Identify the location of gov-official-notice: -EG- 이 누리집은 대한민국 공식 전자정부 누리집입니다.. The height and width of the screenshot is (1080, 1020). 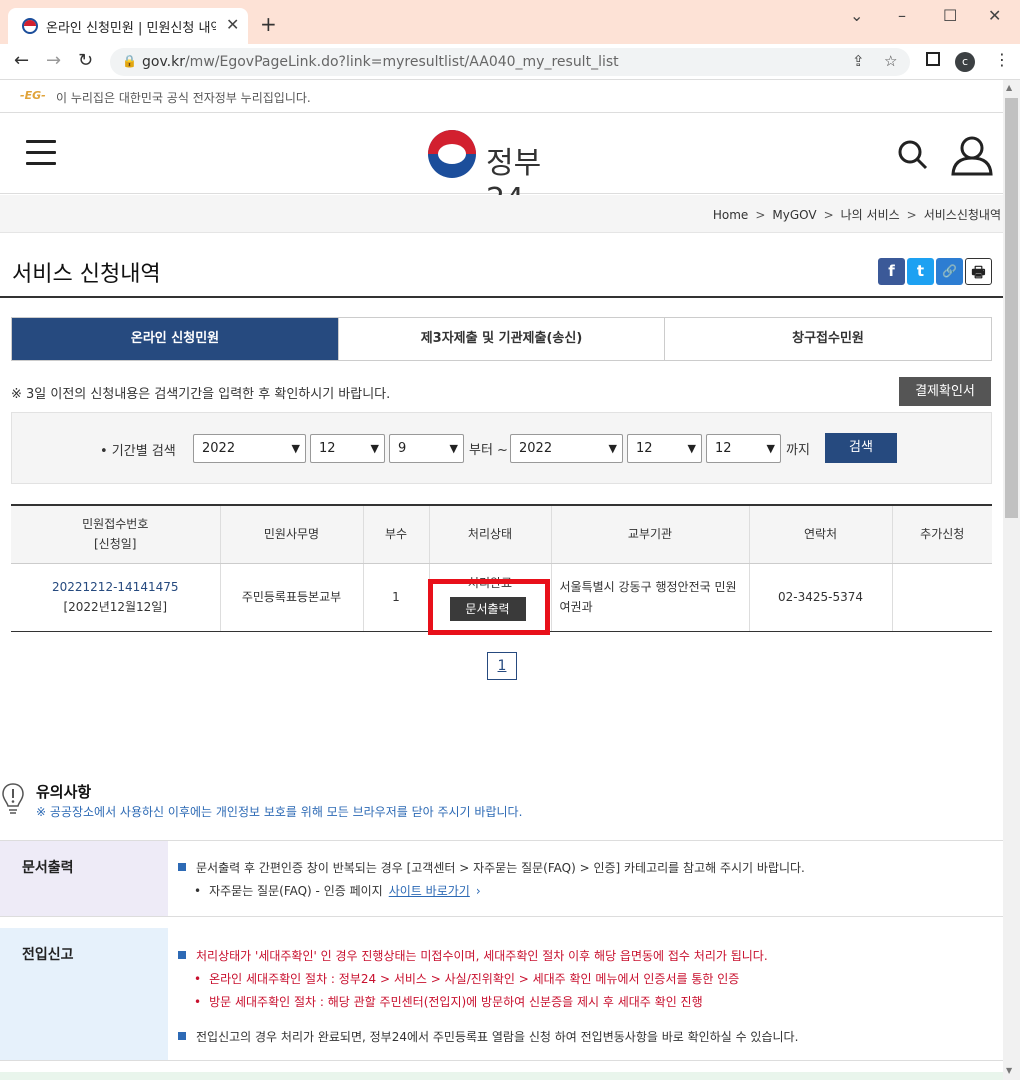
(501, 96).